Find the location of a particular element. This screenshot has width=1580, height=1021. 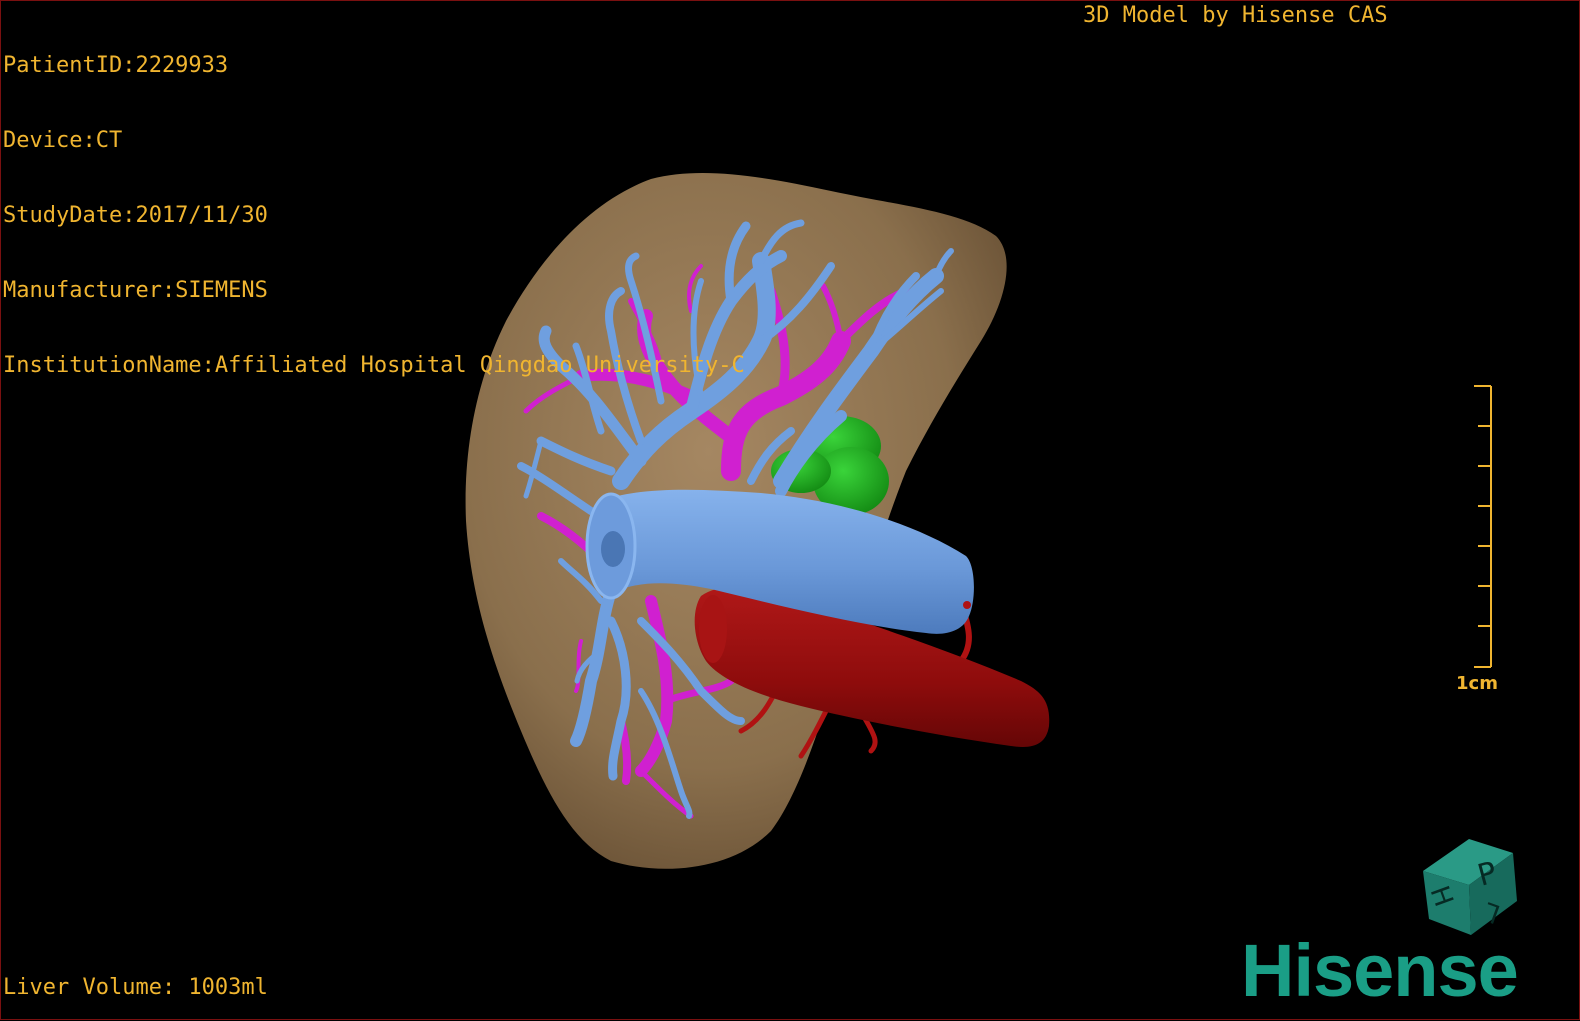

manufacturer: Manufacturer:SIEMENS is located at coordinates (135, 290).